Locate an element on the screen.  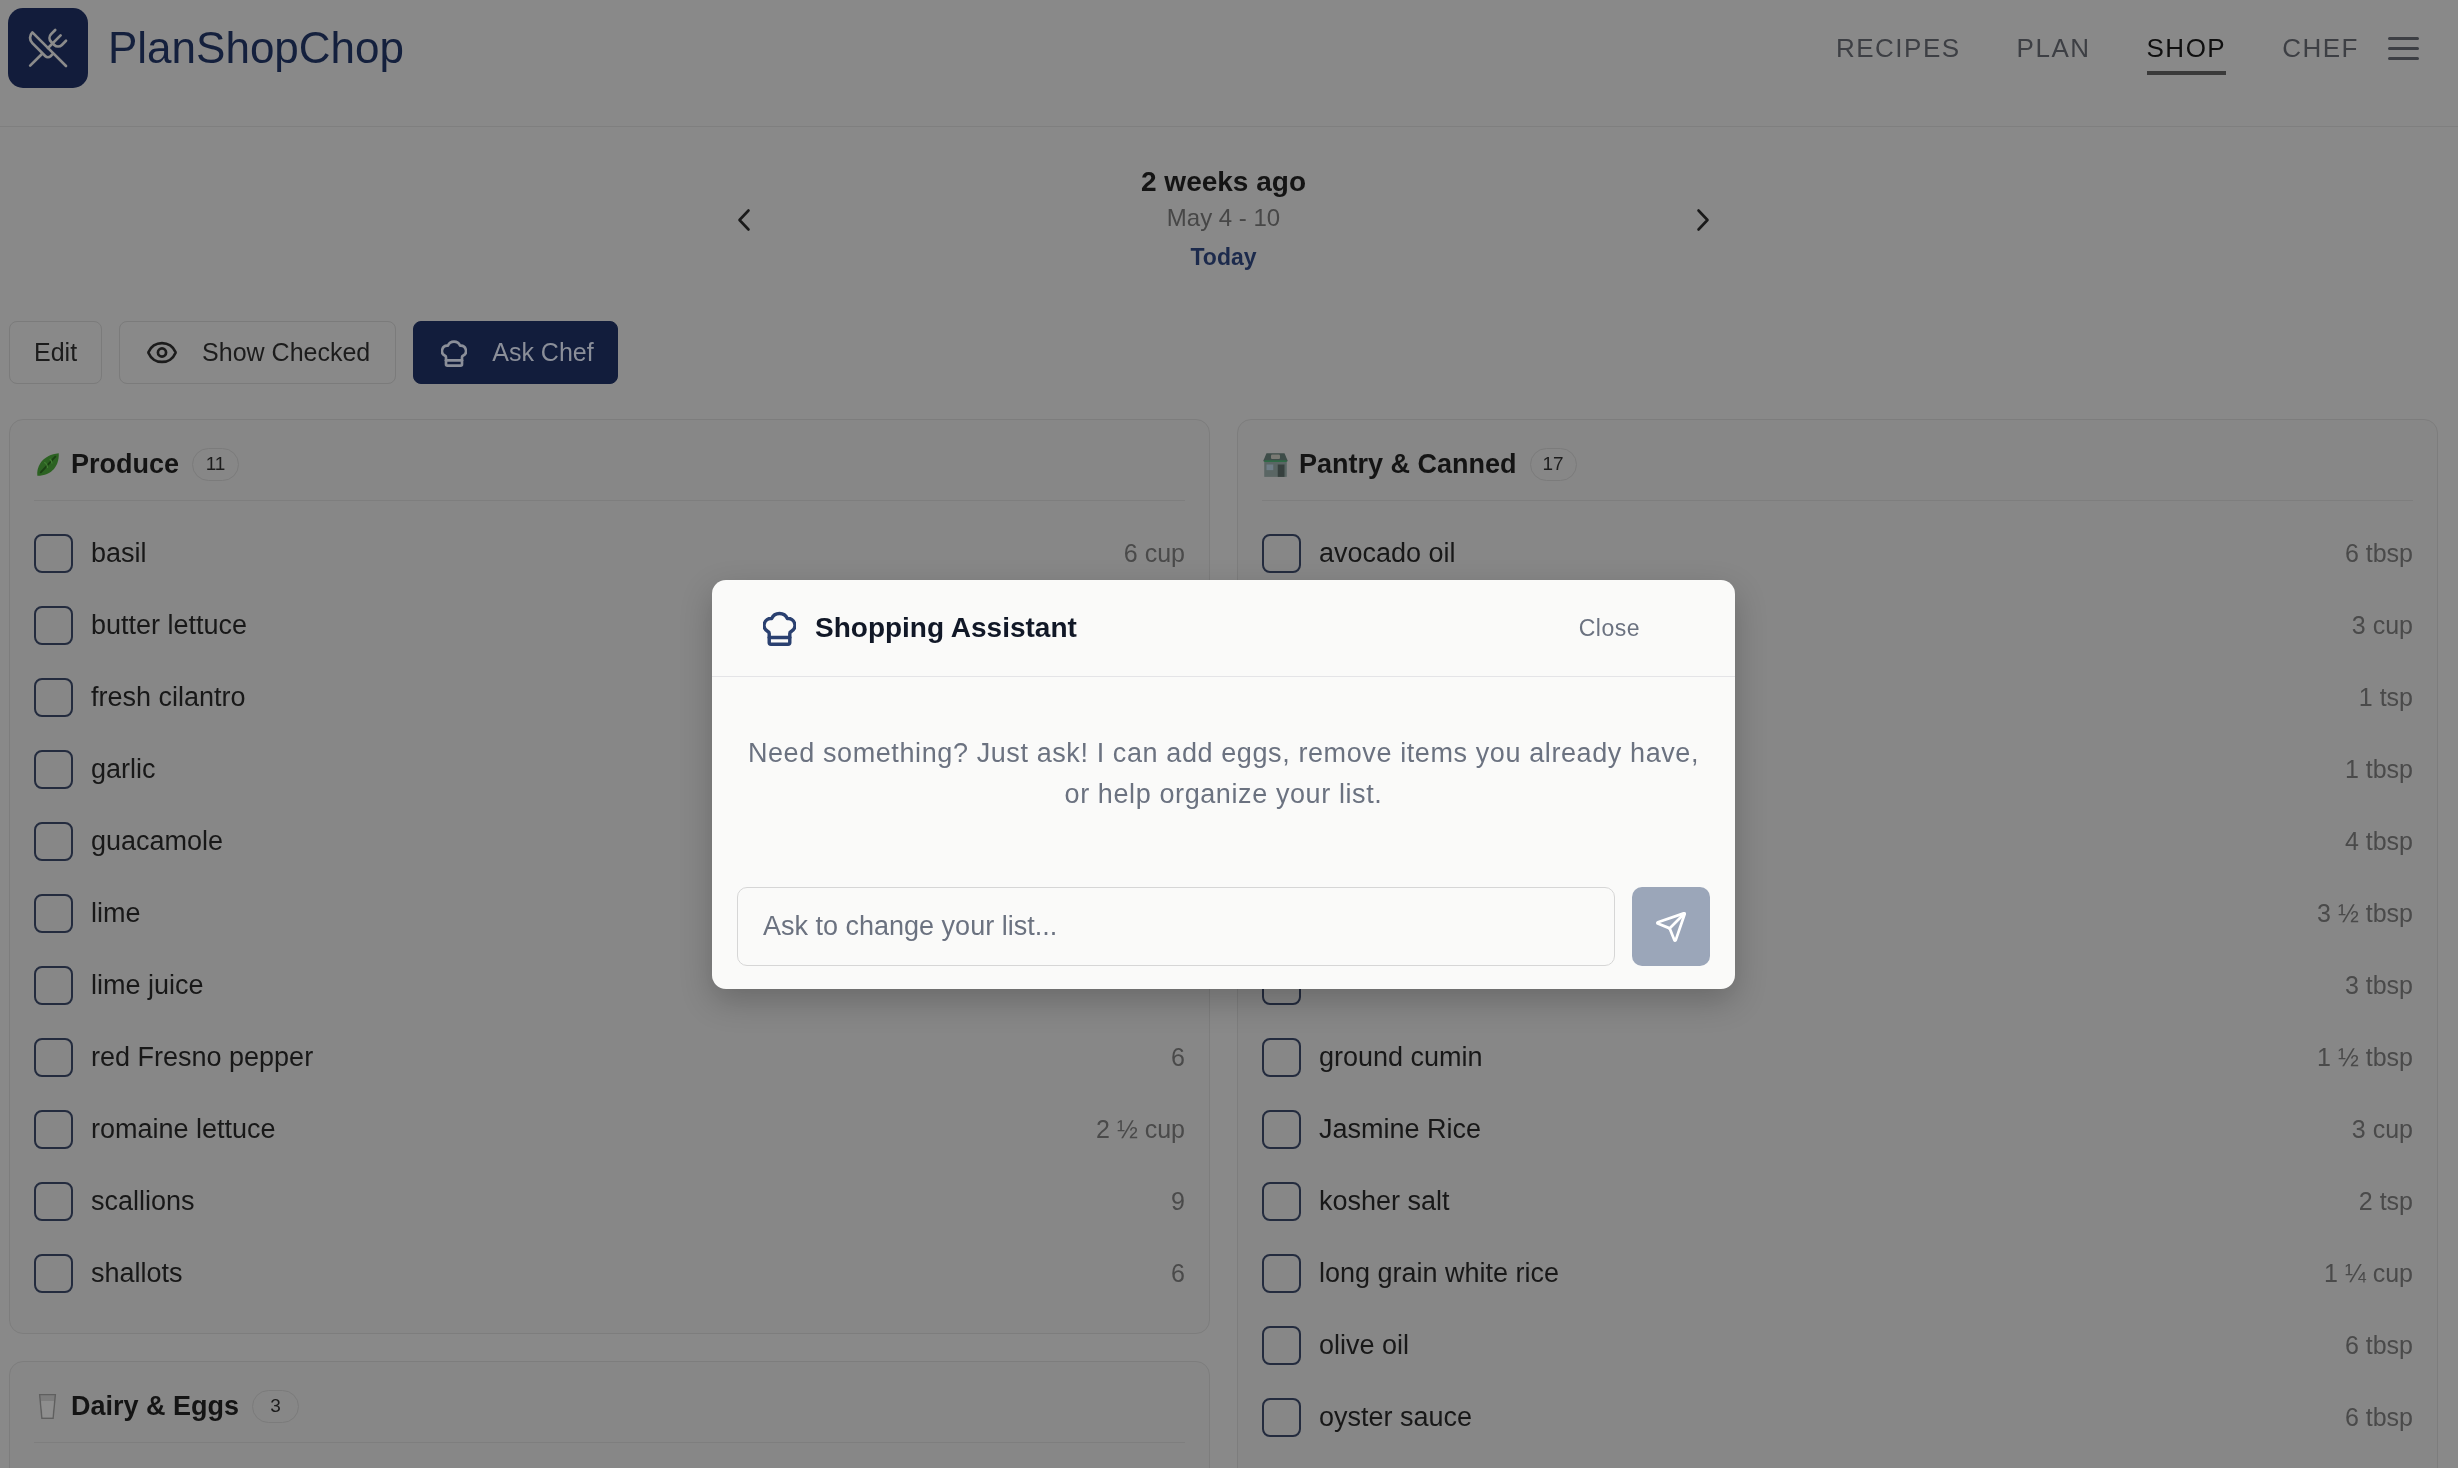
item-name: olive oil is located at coordinates (1364, 1345).